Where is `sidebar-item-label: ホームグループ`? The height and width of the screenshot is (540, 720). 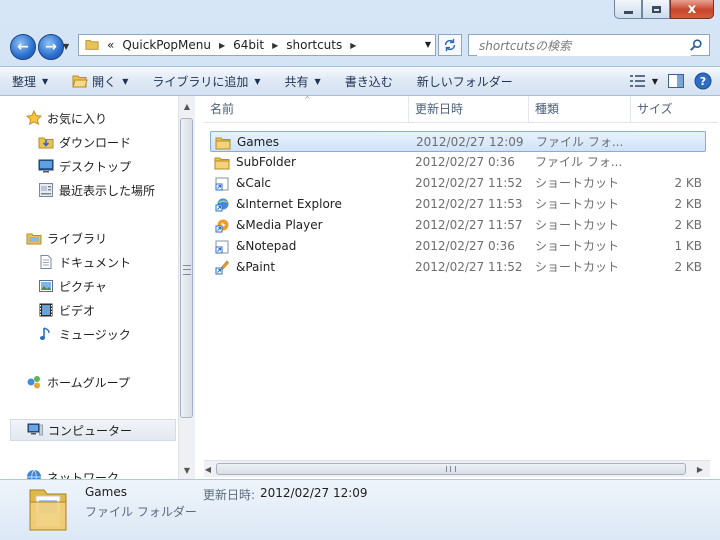 sidebar-item-label: ホームグループ is located at coordinates (88, 382).